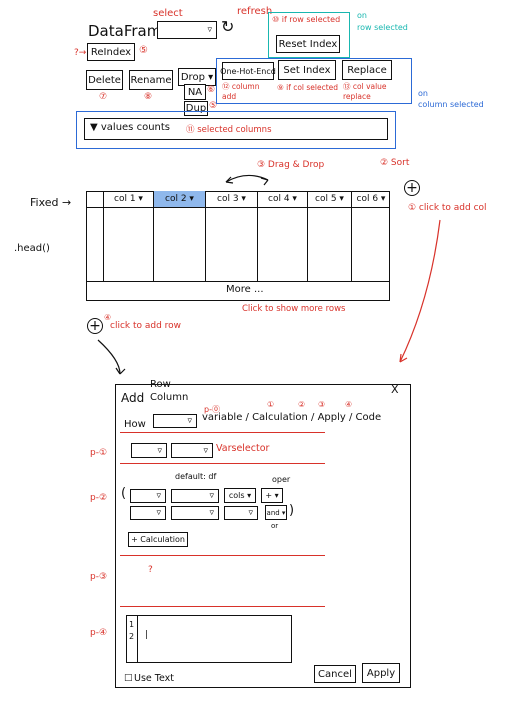 The image size is (511, 714). I want to click on var-select-1: ▿, so click(149, 450).